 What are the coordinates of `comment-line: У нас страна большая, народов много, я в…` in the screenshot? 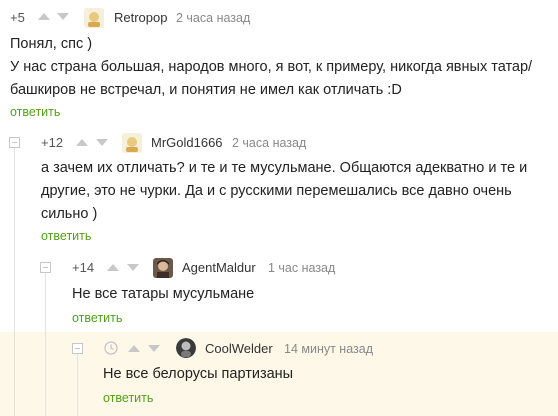 It's located at (271, 67).